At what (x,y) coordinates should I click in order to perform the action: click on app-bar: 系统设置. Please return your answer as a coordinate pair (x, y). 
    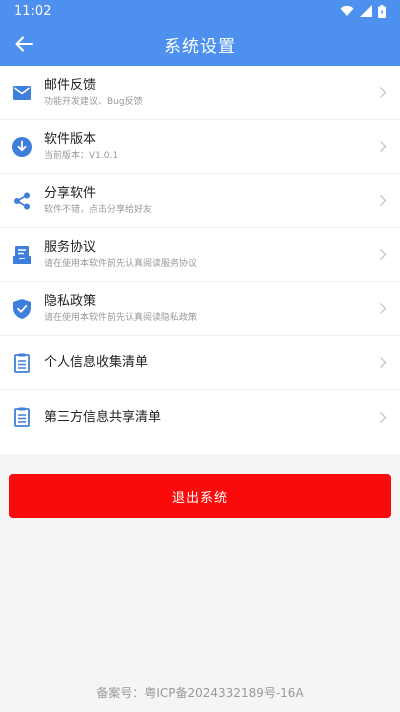
    Looking at the image, I should click on (200, 44).